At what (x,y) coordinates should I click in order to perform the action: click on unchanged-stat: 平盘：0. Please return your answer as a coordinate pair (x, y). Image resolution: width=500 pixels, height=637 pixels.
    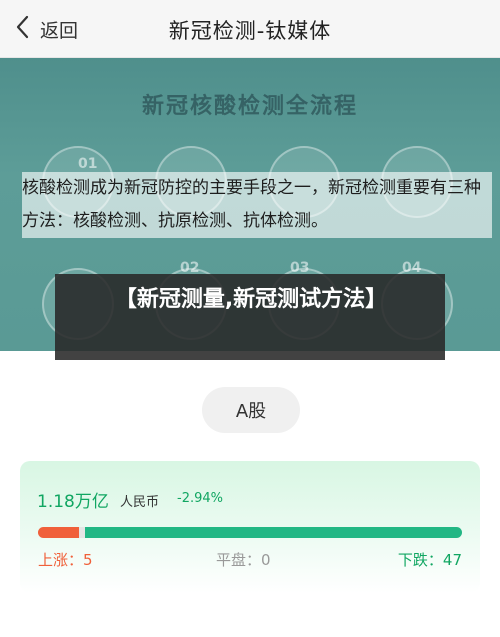
    Looking at the image, I should click on (243, 559).